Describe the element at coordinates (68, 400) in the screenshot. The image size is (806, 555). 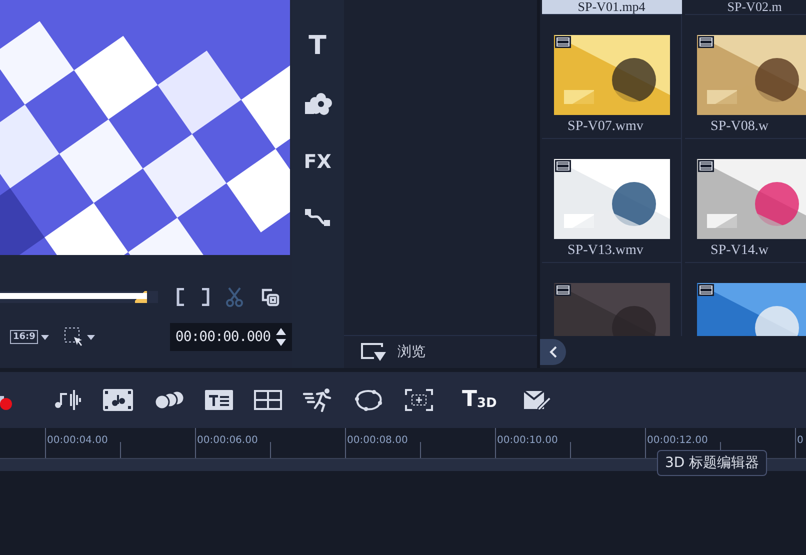
I see `audio-wave-icon` at that location.